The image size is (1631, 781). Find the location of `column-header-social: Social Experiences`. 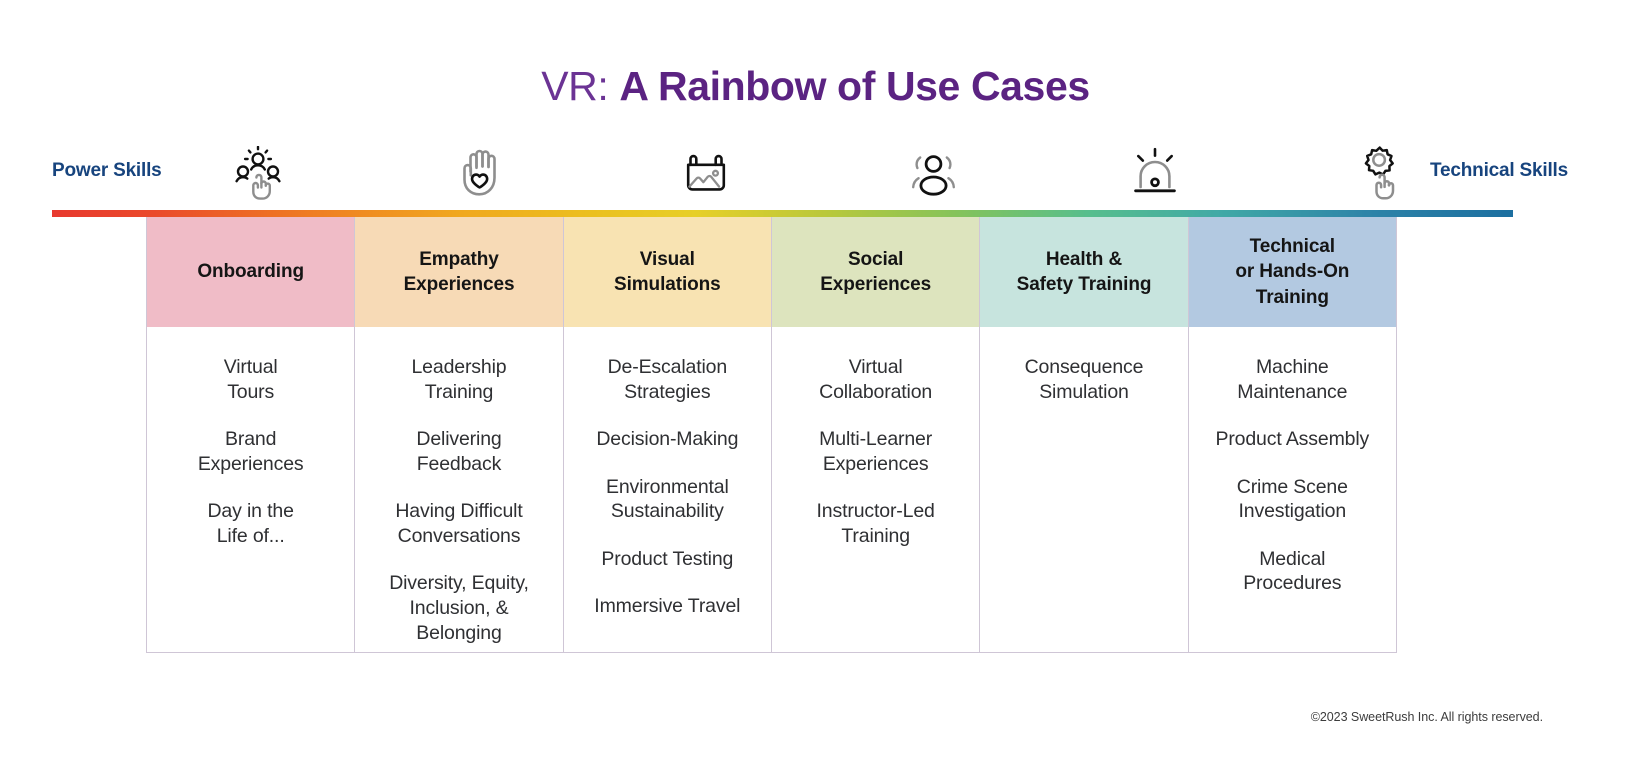

column-header-social: Social Experiences is located at coordinates (875, 272).